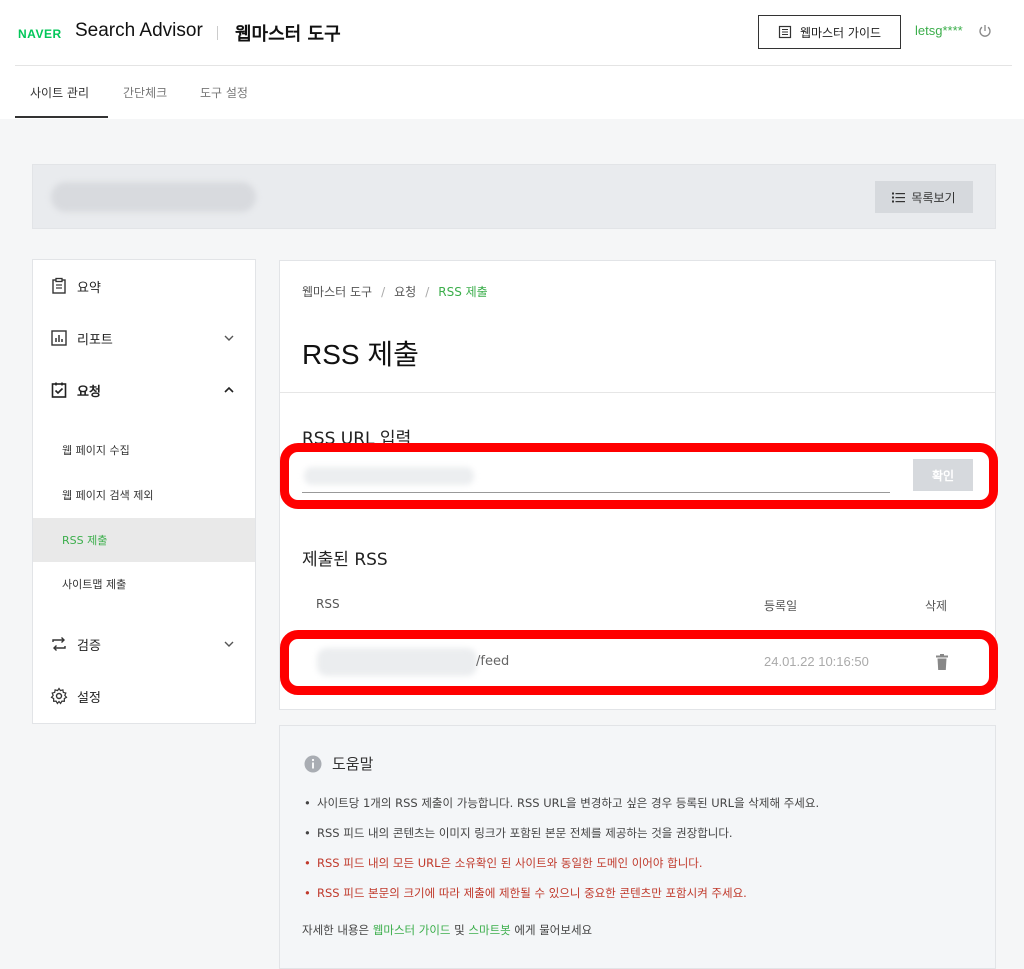  Describe the element at coordinates (985, 31) in the screenshot. I see `logout-power-icon` at that location.